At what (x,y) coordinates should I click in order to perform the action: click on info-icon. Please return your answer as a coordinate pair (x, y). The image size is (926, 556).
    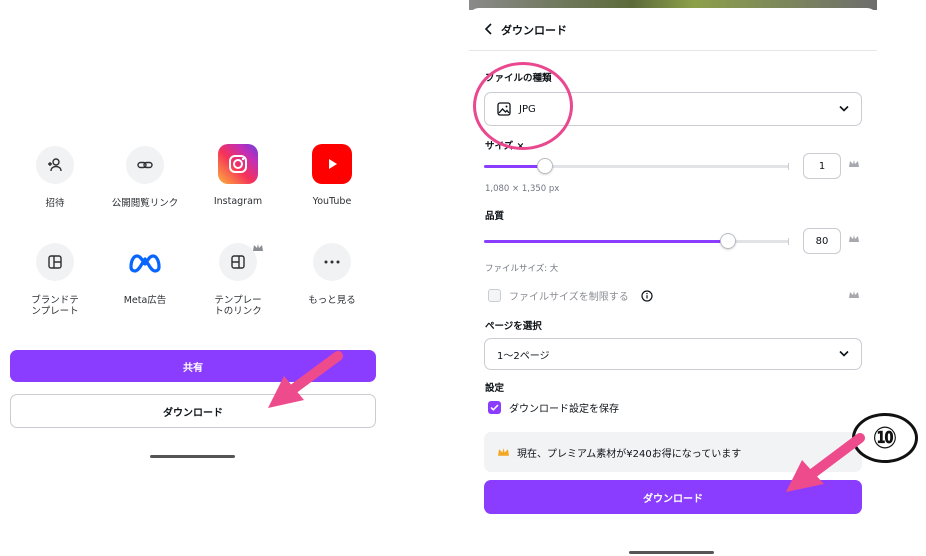
    Looking at the image, I should click on (647, 295).